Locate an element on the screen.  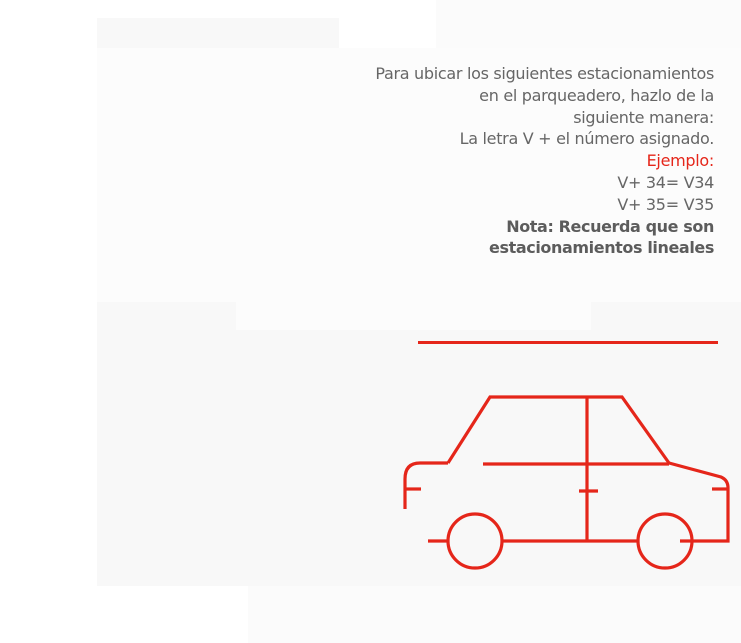
divider-line is located at coordinates (568, 342).